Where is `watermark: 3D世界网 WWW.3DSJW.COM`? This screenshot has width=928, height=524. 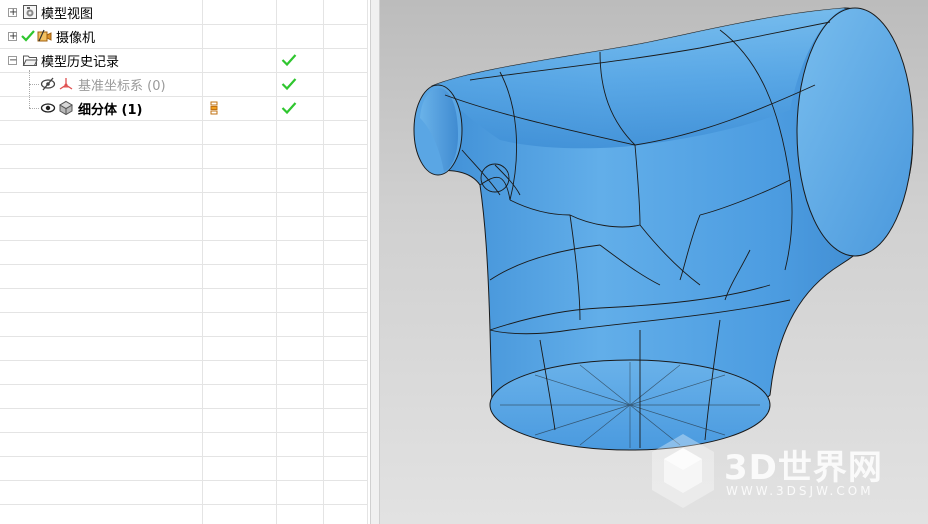 watermark: 3D世界网 WWW.3DSJW.COM is located at coordinates (783, 472).